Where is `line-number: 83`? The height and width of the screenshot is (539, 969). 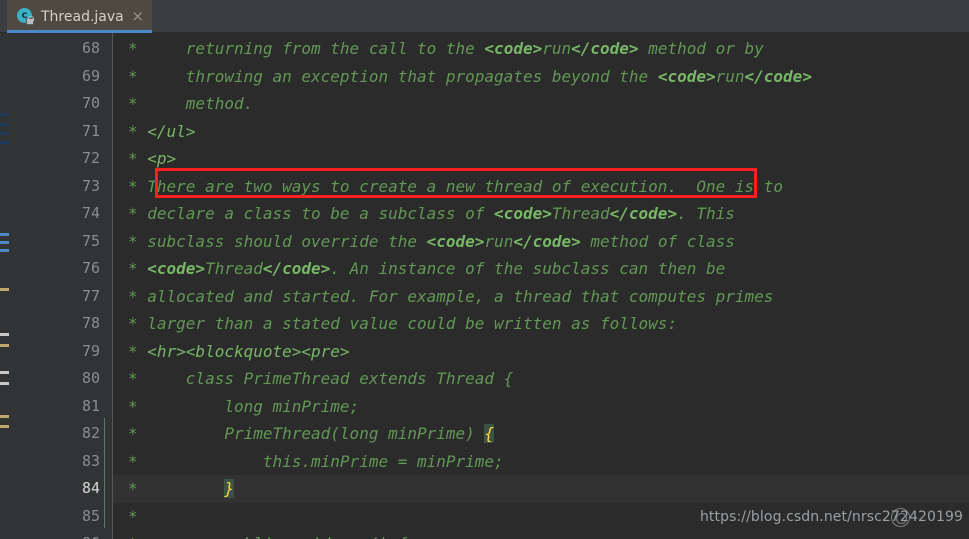
line-number: 83 is located at coordinates (70, 462).